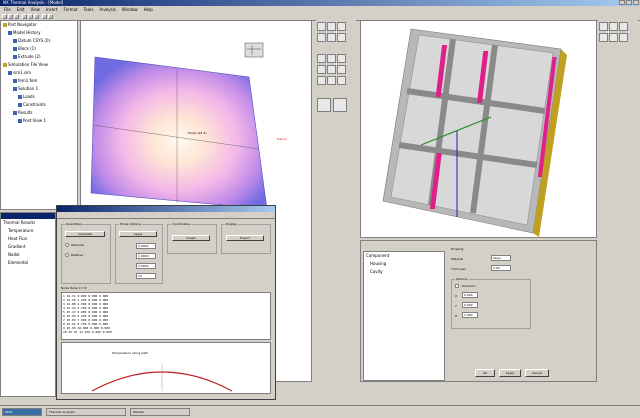 Image resolution: width=640 pixels, height=418 pixels. I want to click on list-item: Component, so click(404, 256).